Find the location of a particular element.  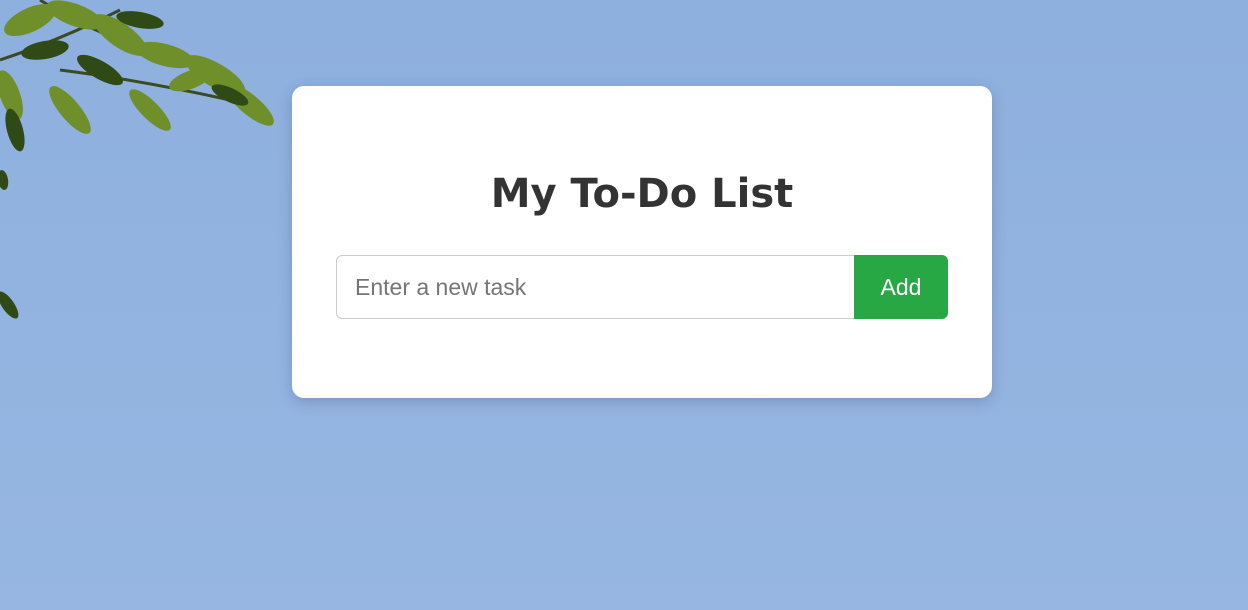

add-button: Add is located at coordinates (901, 287).